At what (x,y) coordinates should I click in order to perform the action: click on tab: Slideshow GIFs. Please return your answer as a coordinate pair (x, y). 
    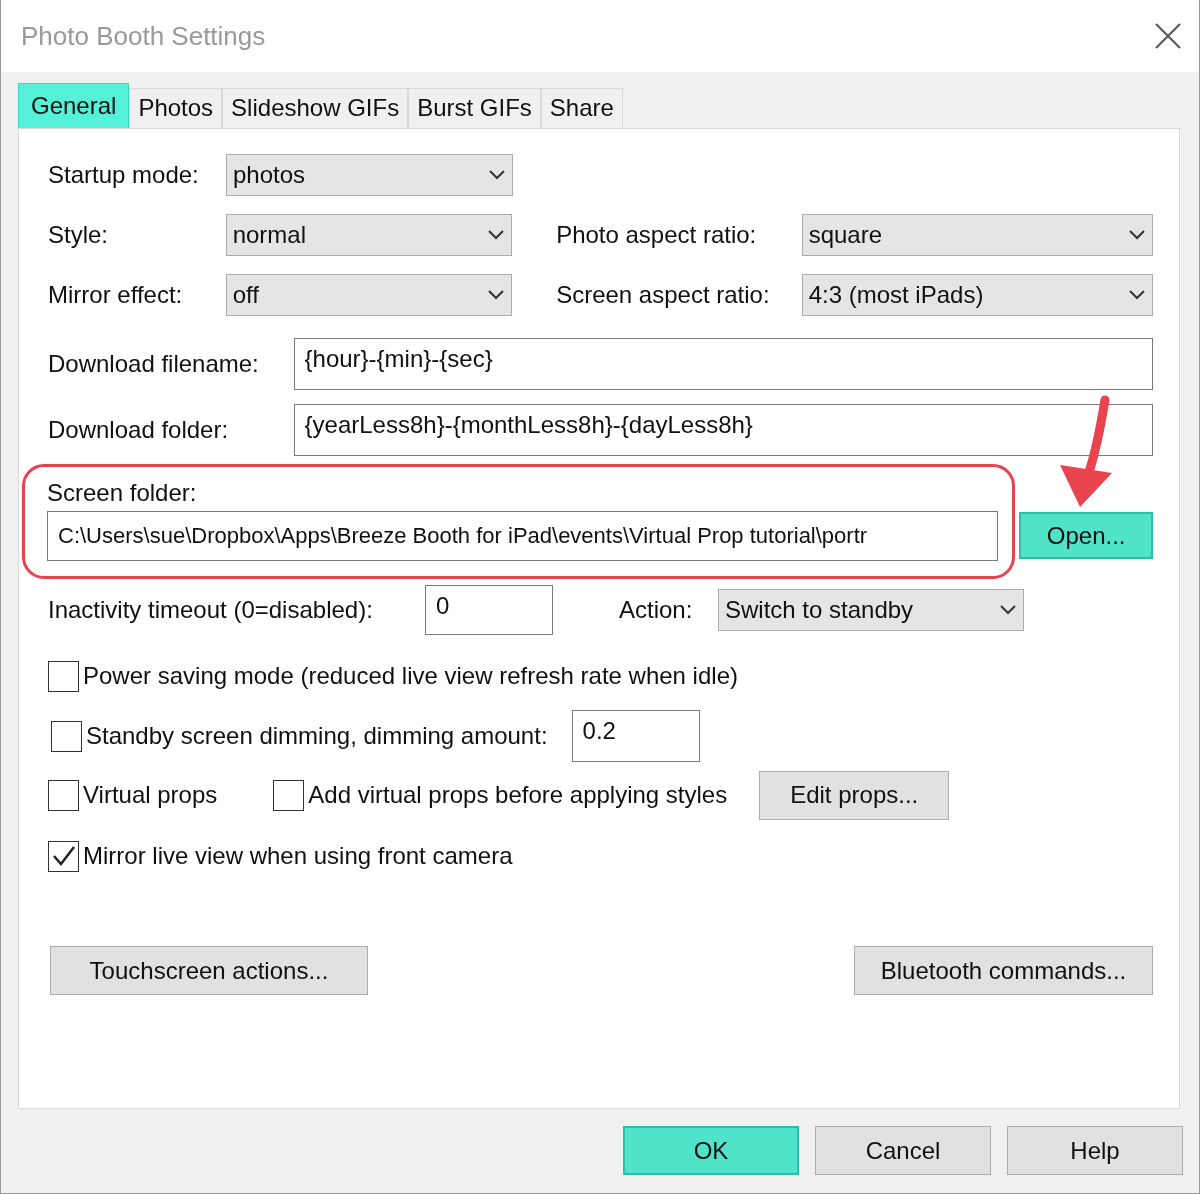
    Looking at the image, I should click on (315, 108).